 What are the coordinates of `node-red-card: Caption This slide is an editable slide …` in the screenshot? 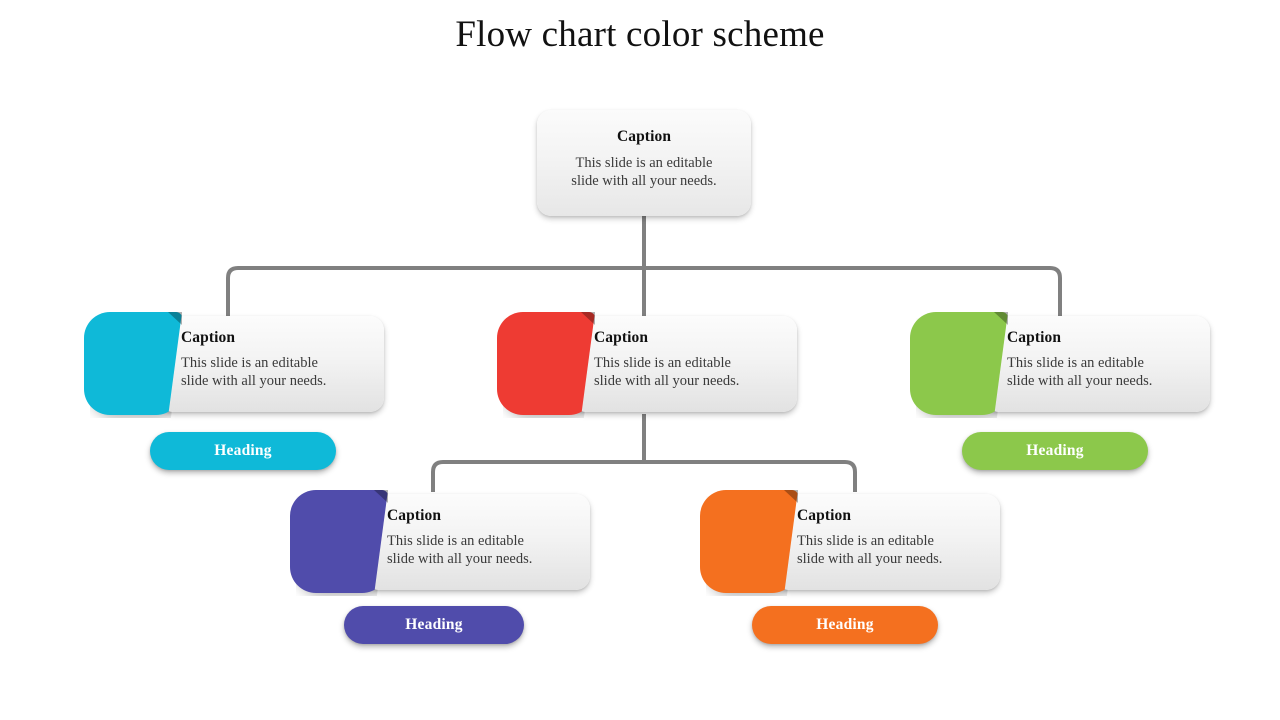 It's located at (684, 364).